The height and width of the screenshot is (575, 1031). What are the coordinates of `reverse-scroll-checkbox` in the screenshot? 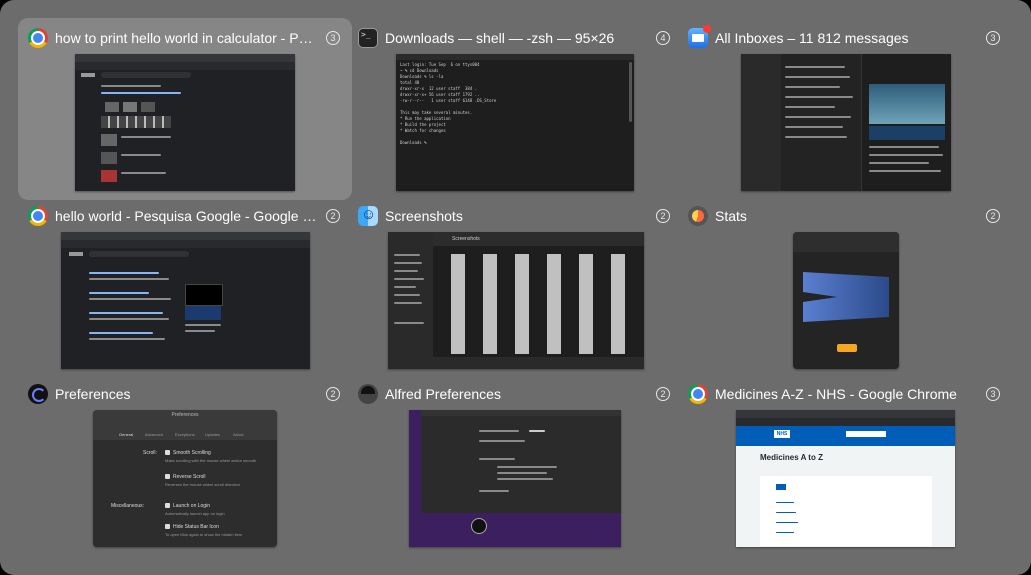 It's located at (167, 476).